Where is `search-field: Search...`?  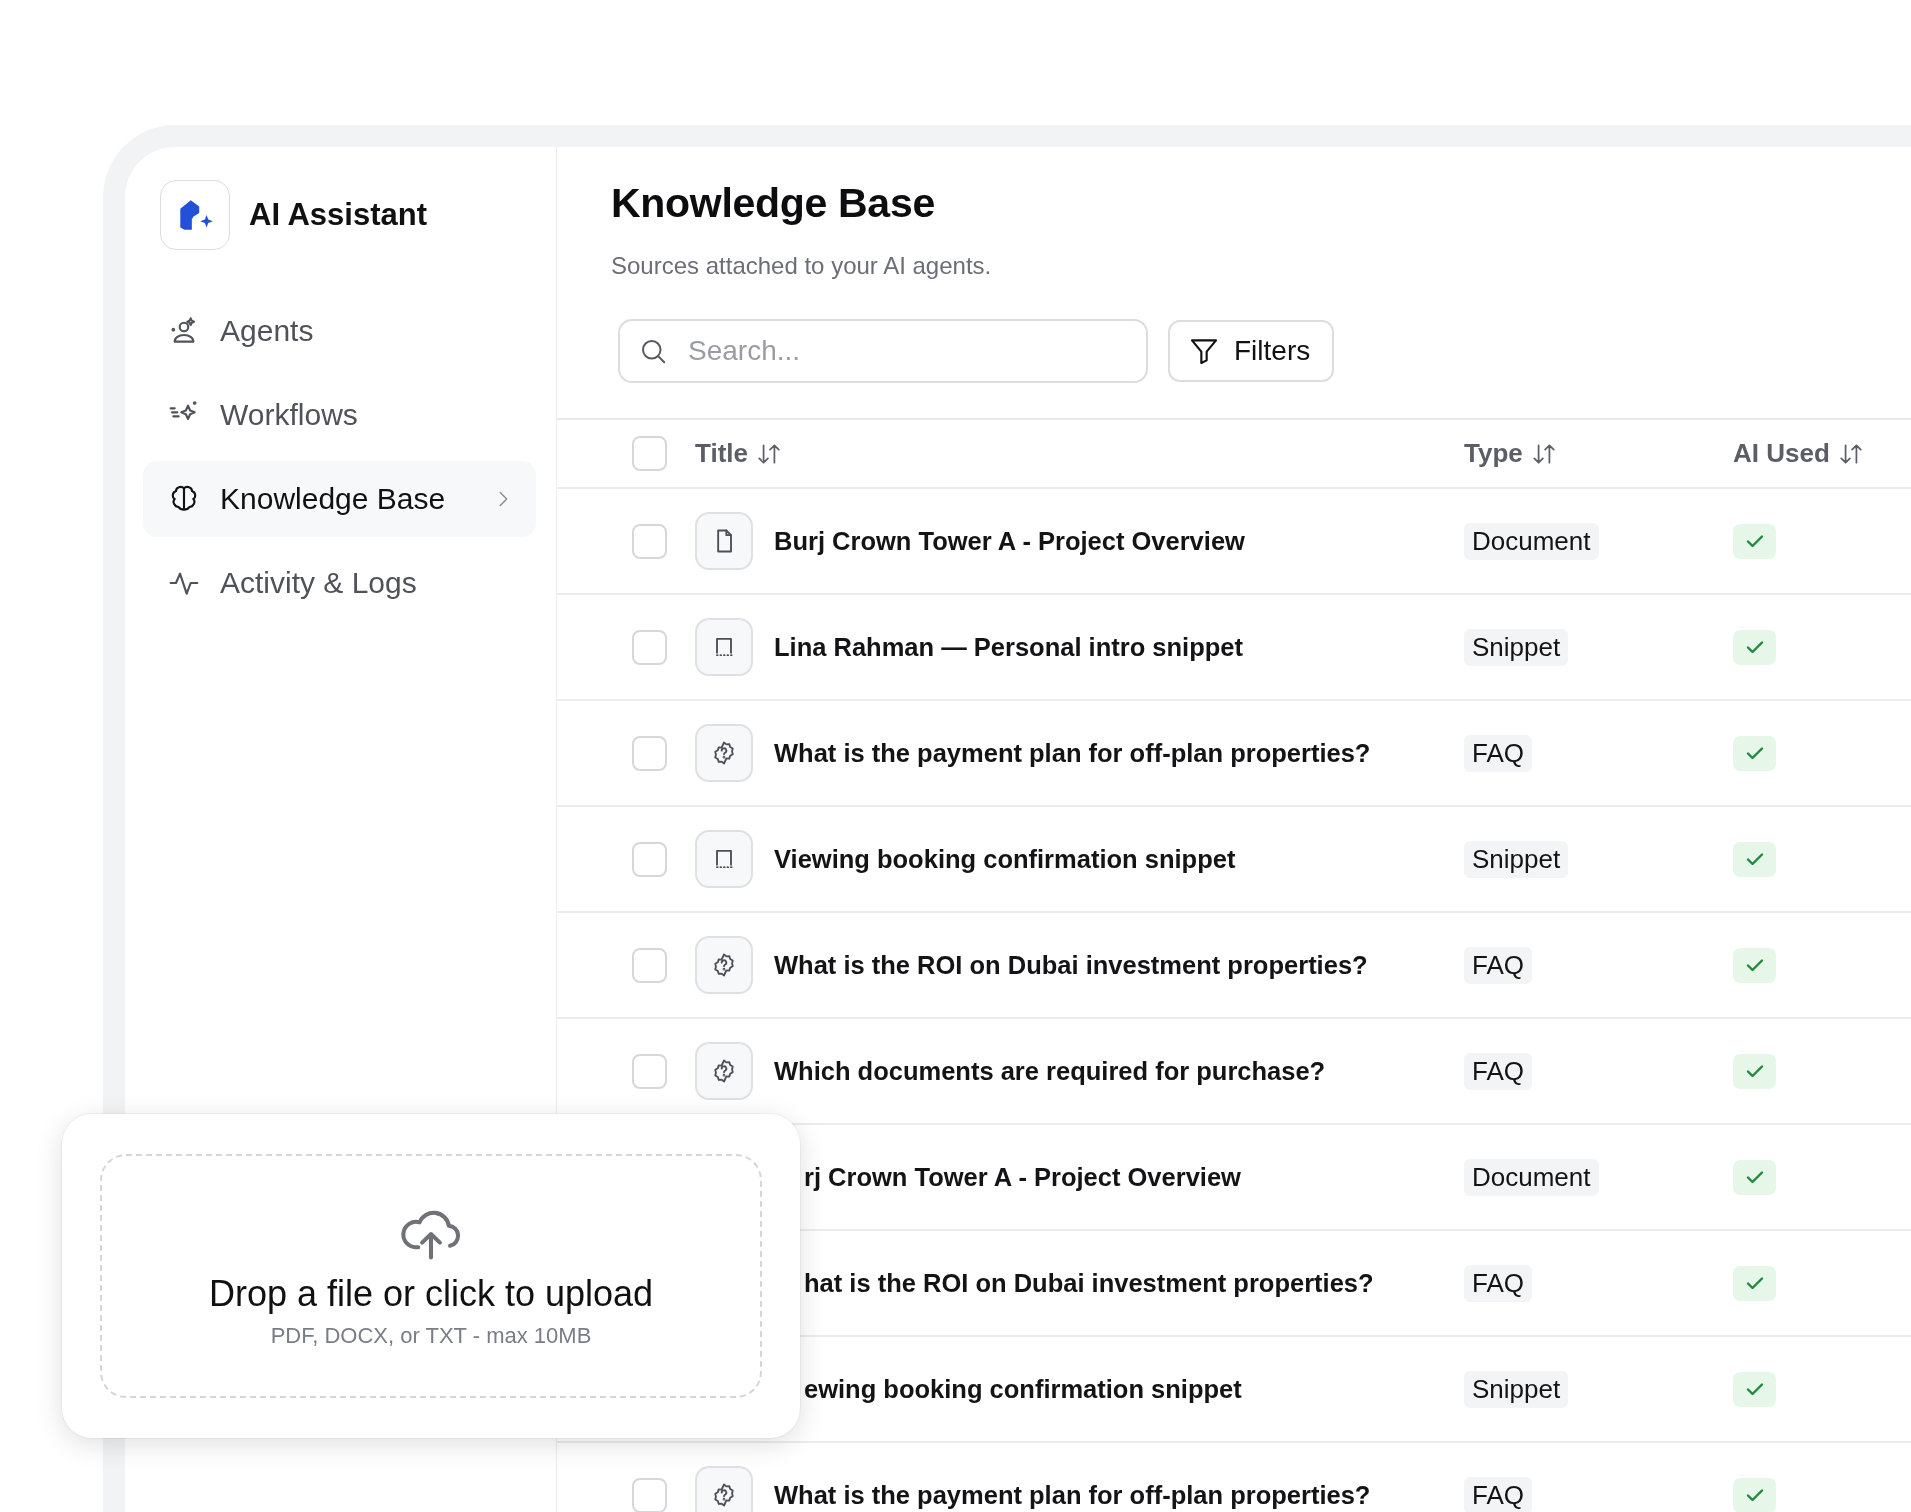
search-field: Search... is located at coordinates (883, 351).